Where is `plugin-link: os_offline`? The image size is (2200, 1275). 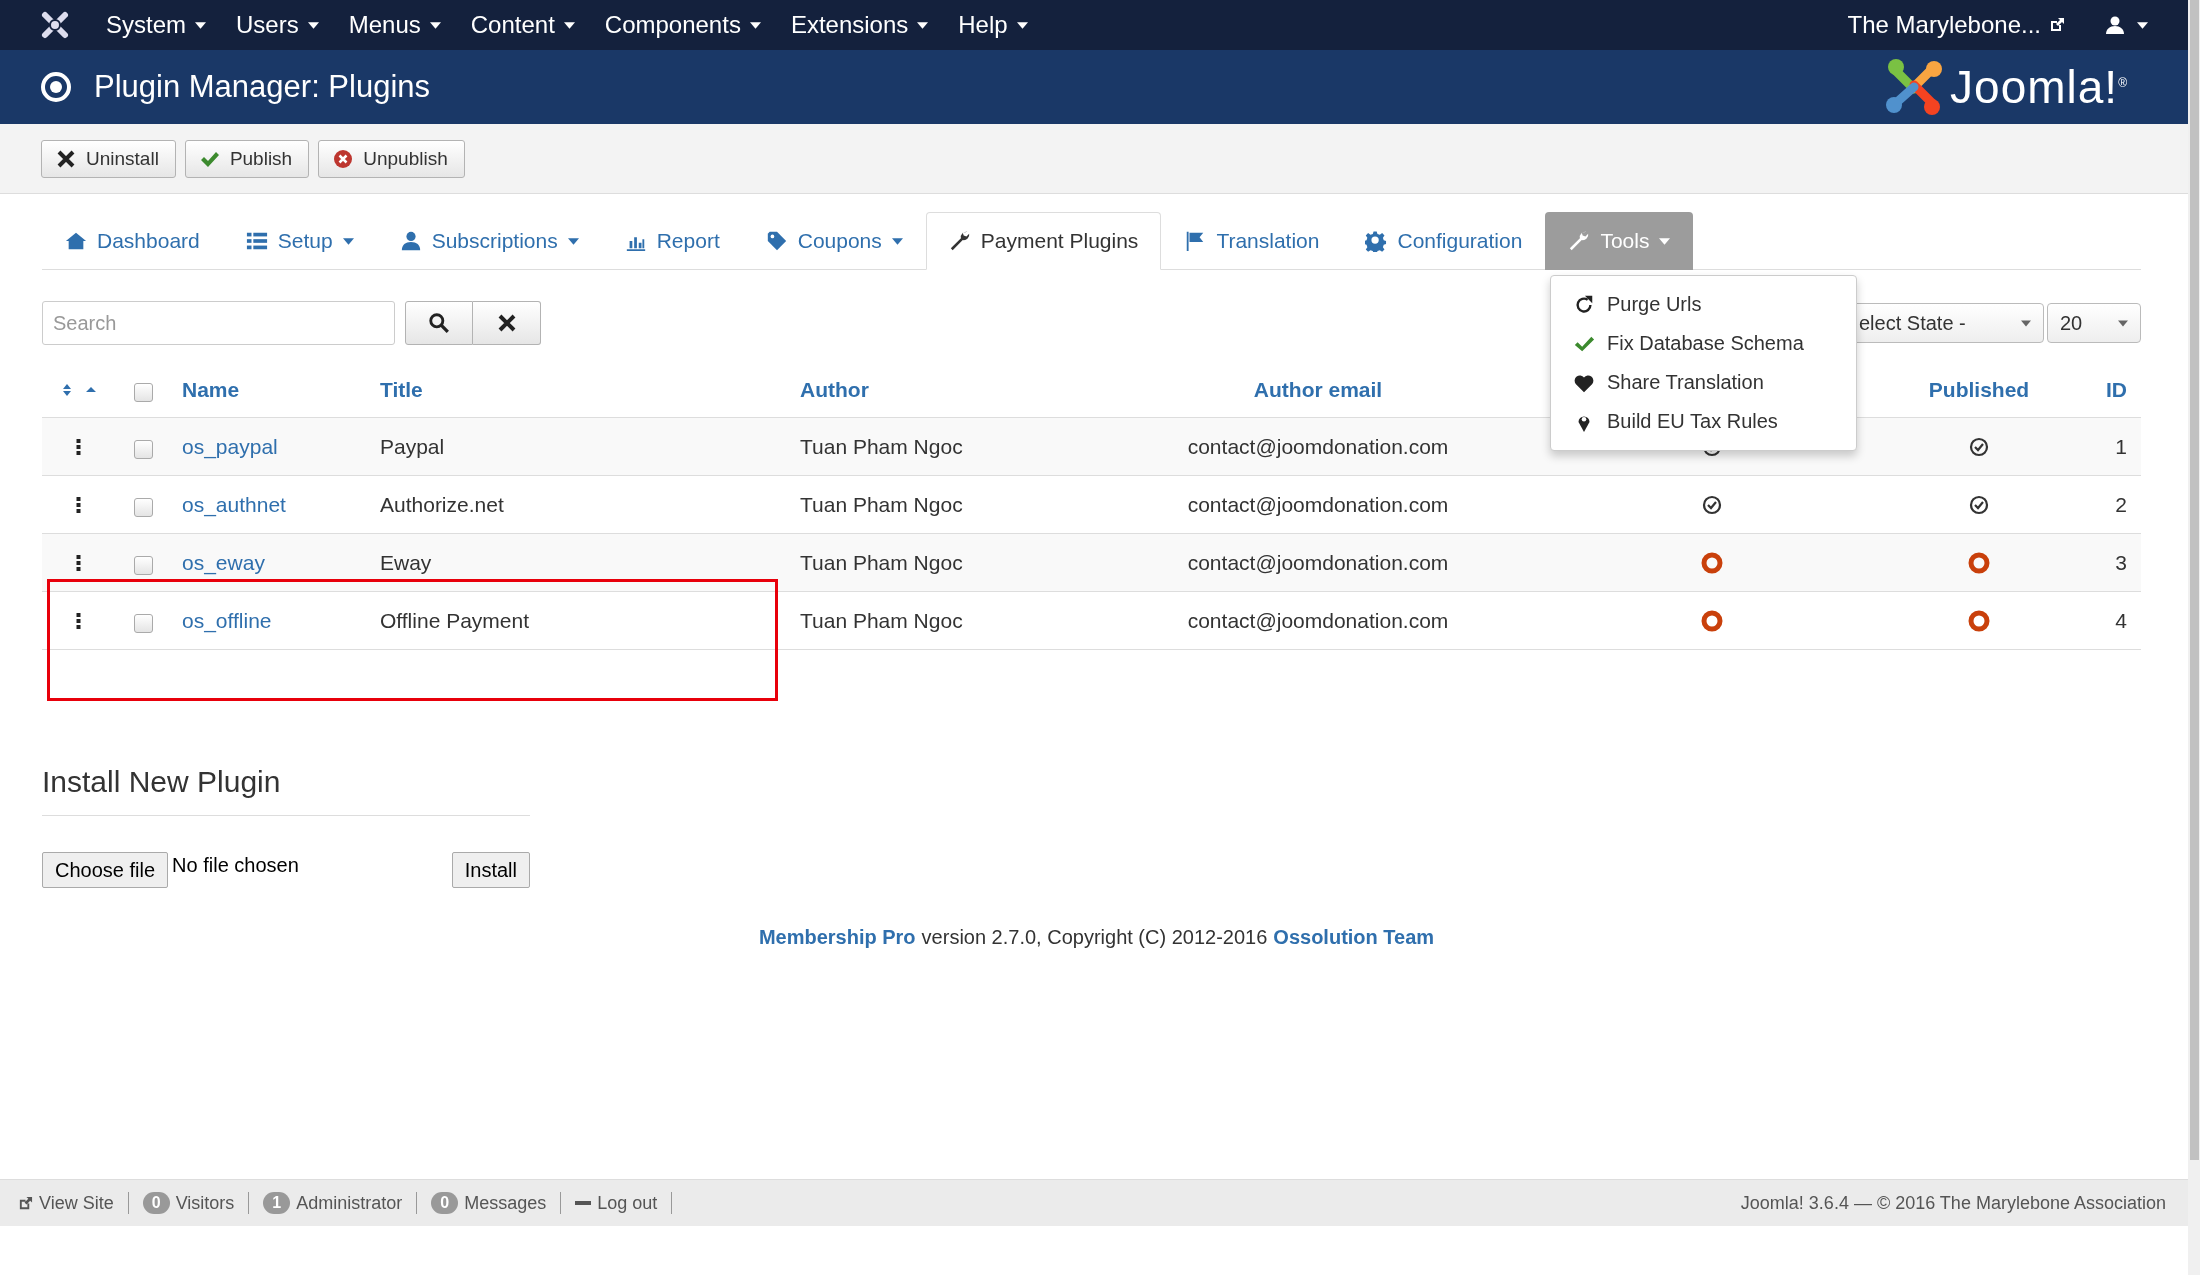
plugin-link: os_offline is located at coordinates (227, 620).